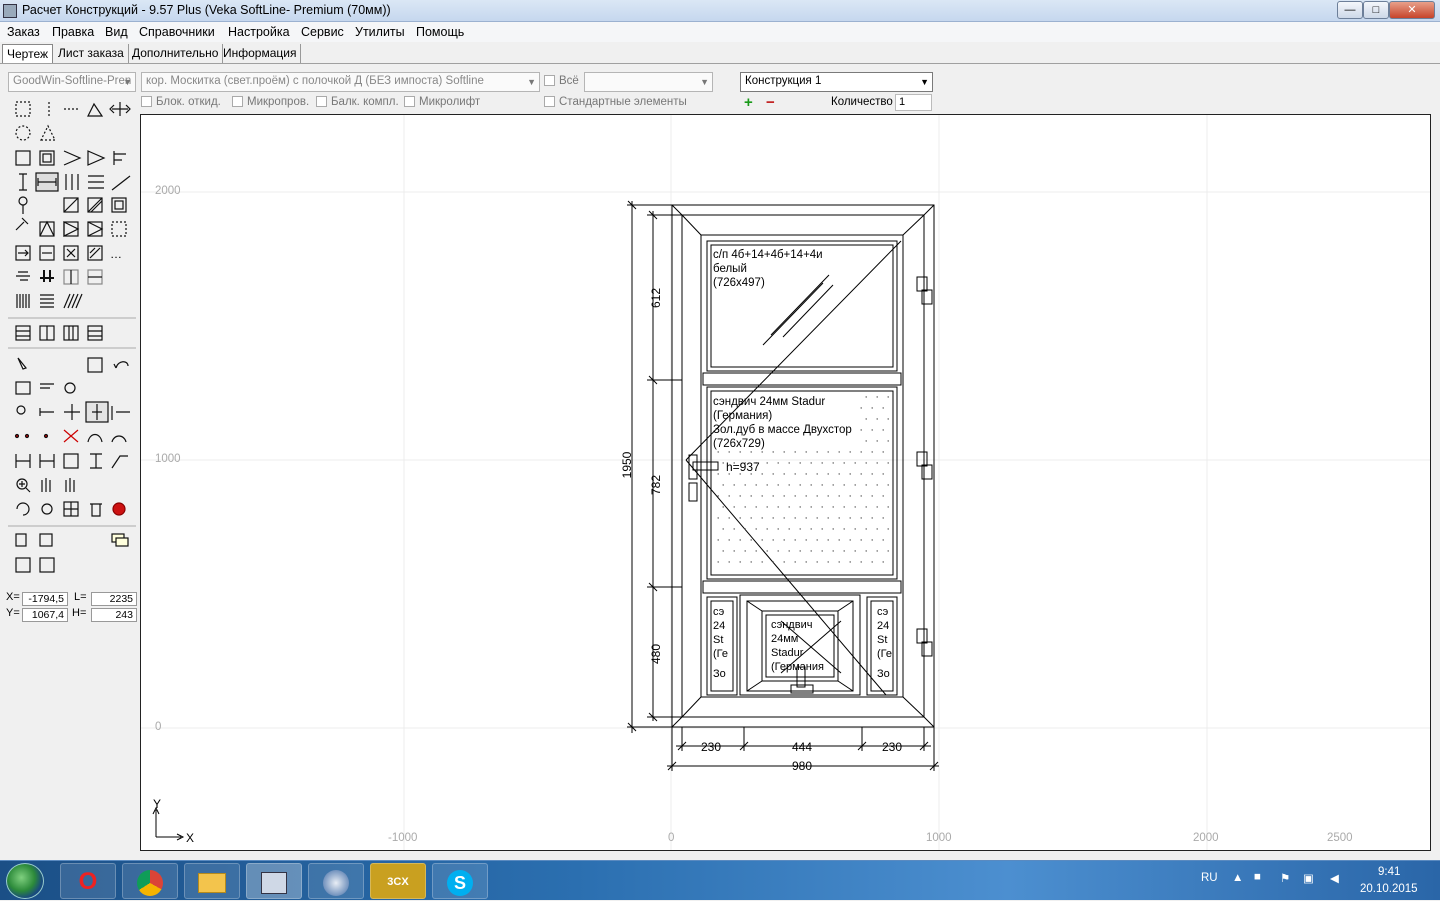  Describe the element at coordinates (259, 32) in the screenshot. I see `menu-settings: Настройка` at that location.